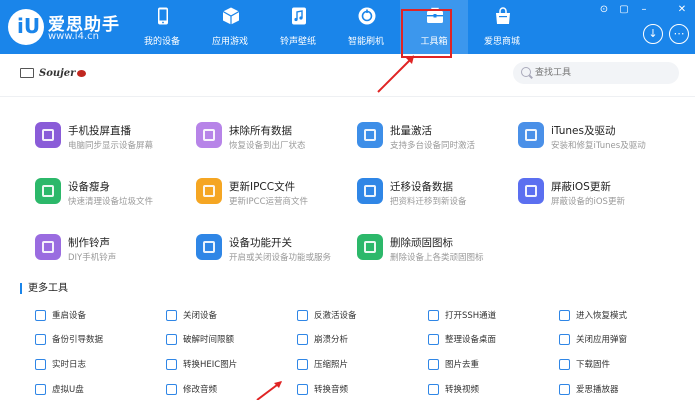  Describe the element at coordinates (331, 340) in the screenshot. I see `more-tool-label: 崩溃分析` at that location.